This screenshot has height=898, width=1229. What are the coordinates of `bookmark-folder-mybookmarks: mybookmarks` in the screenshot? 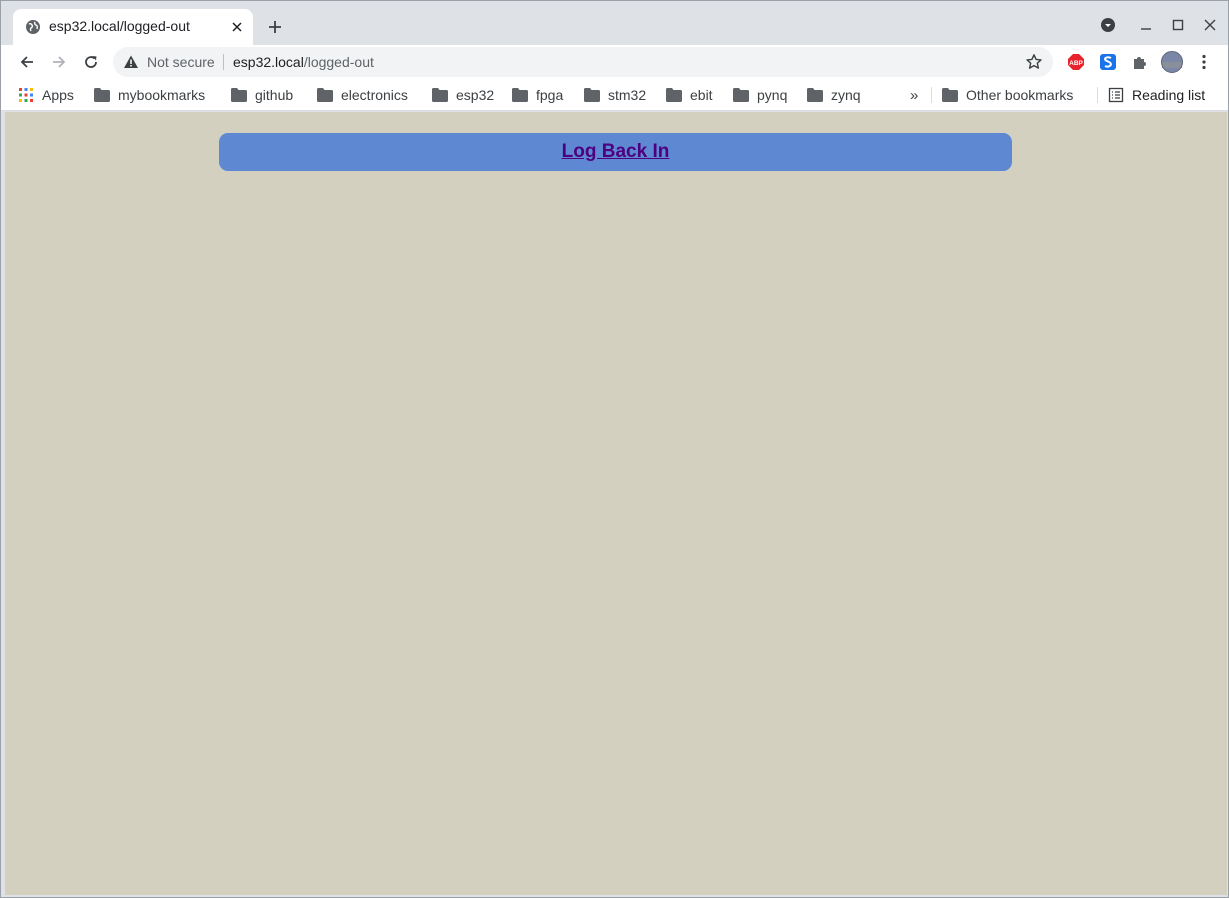 It's located at (149, 95).